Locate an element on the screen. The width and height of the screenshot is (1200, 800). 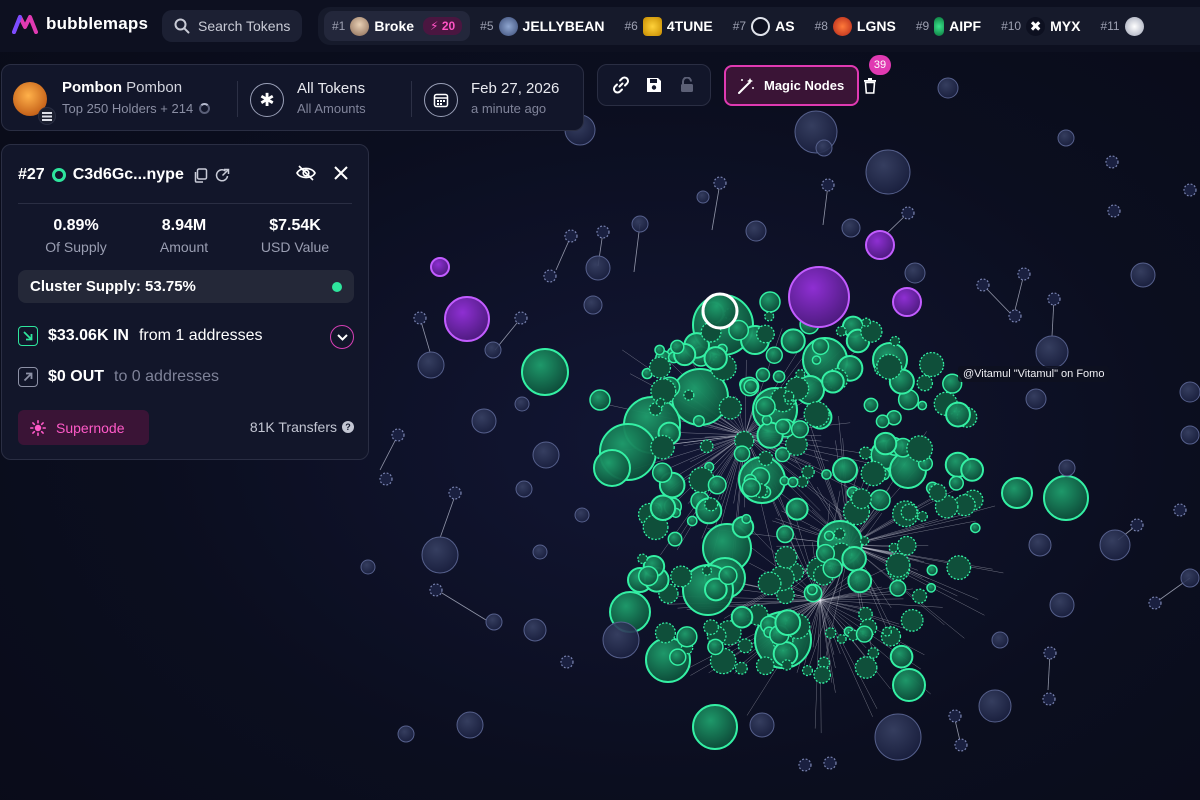
chevron-down-icon is located at coordinates (342, 337).